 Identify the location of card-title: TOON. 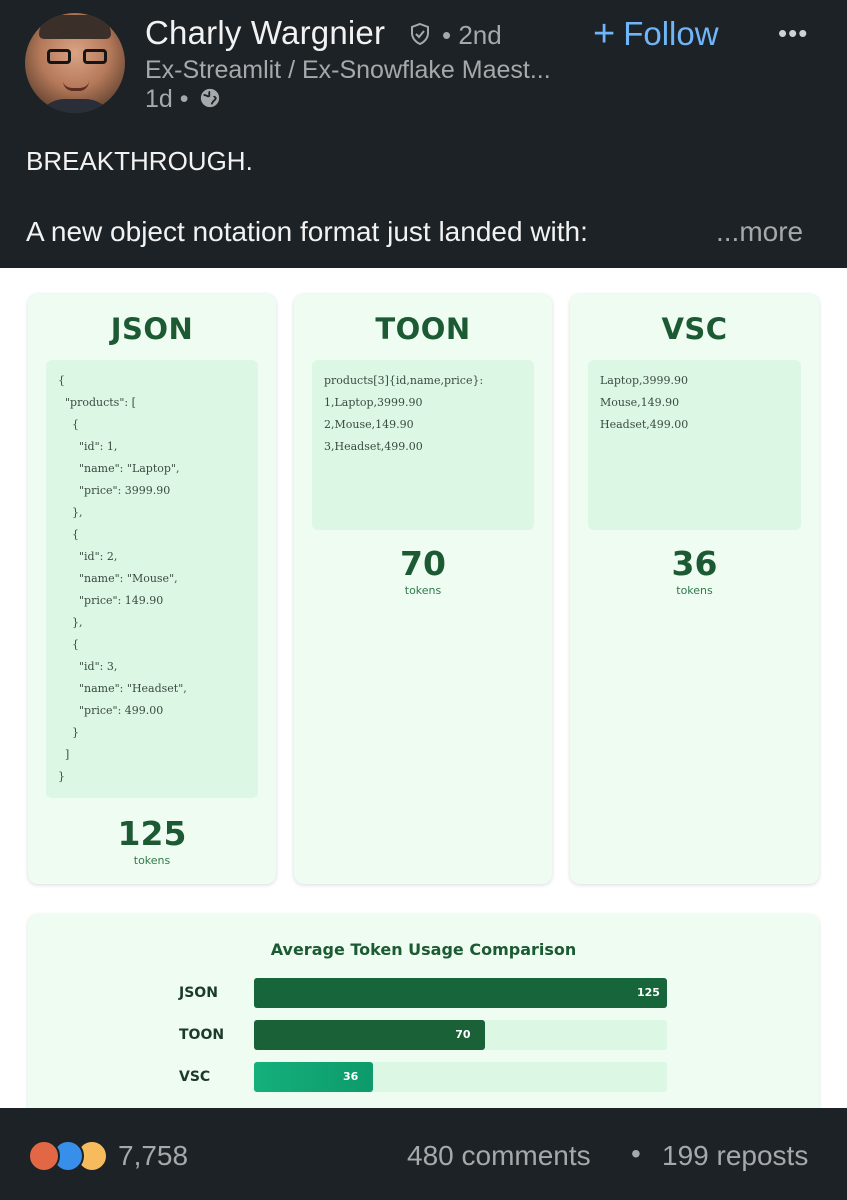
(423, 329).